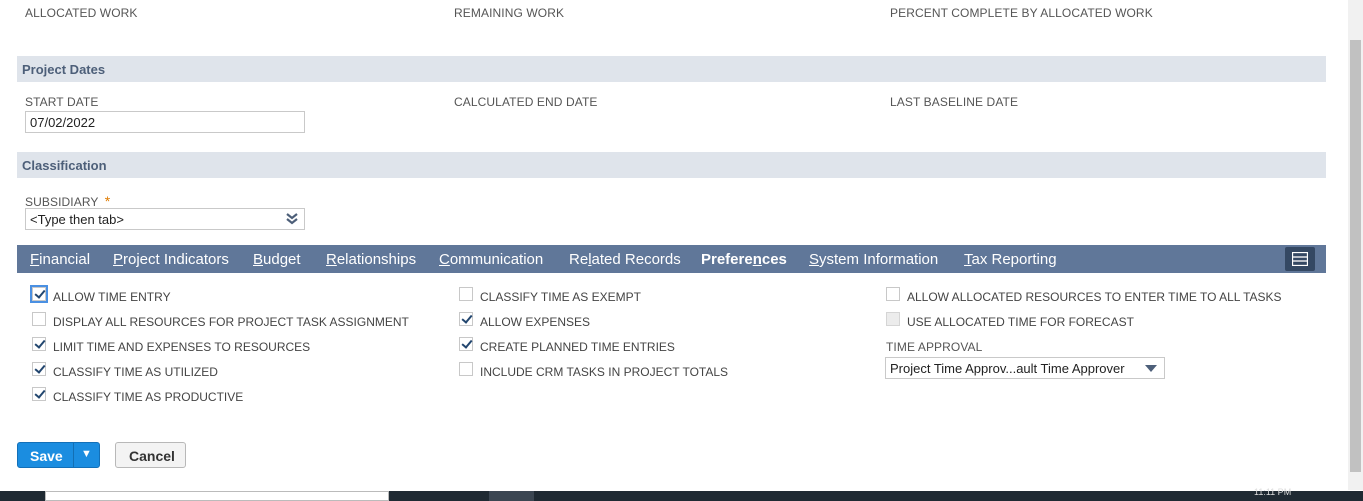 The height and width of the screenshot is (501, 1363). Describe the element at coordinates (873, 259) in the screenshot. I see `tab-system-information: System Information` at that location.